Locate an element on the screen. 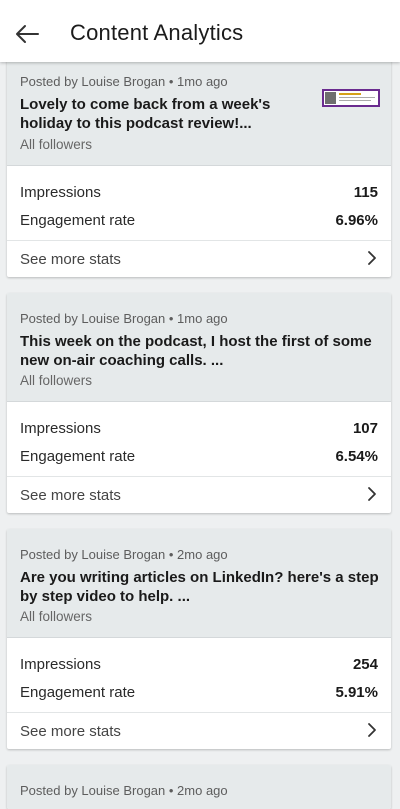 The height and width of the screenshot is (809, 400). post-card: Posted by Louise Brogan • 2mo ago is located at coordinates (199, 787).